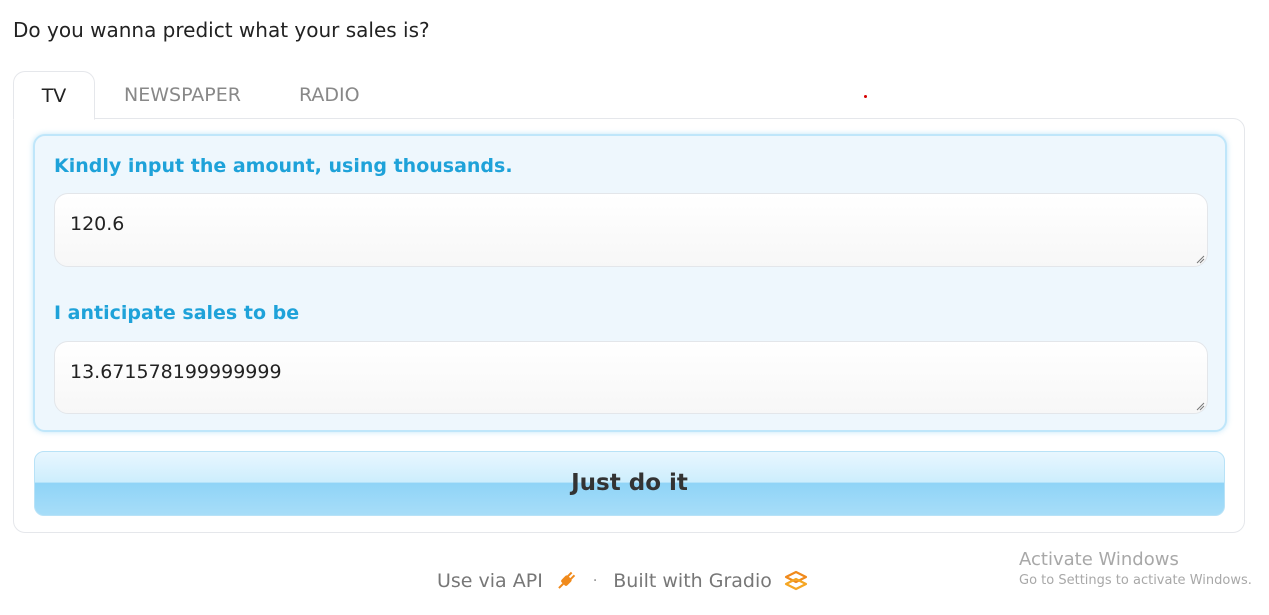 The height and width of the screenshot is (615, 1269). What do you see at coordinates (629, 483) in the screenshot?
I see `submit-button: Just do it` at bounding box center [629, 483].